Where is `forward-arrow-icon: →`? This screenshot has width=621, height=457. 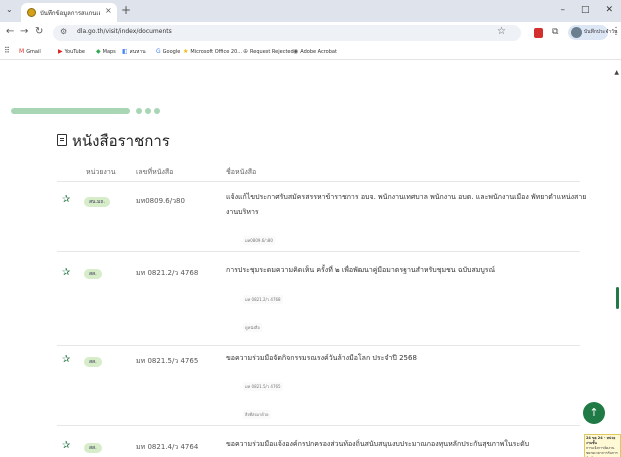
forward-arrow-icon: → is located at coordinates (24, 31).